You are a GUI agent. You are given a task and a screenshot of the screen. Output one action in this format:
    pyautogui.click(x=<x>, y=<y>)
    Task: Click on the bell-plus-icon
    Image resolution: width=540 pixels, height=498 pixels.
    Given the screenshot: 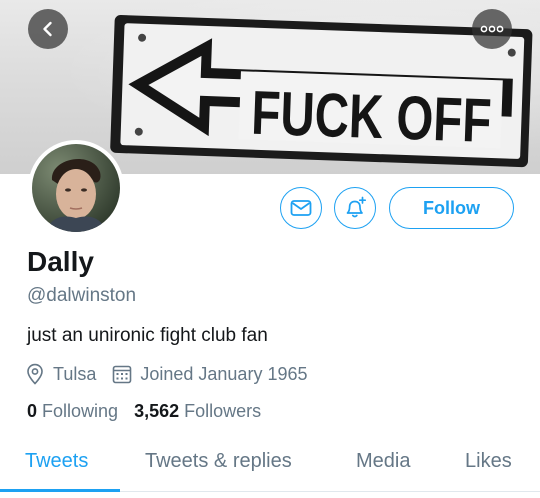 What is the action you would take?
    pyautogui.click(x=356, y=207)
    